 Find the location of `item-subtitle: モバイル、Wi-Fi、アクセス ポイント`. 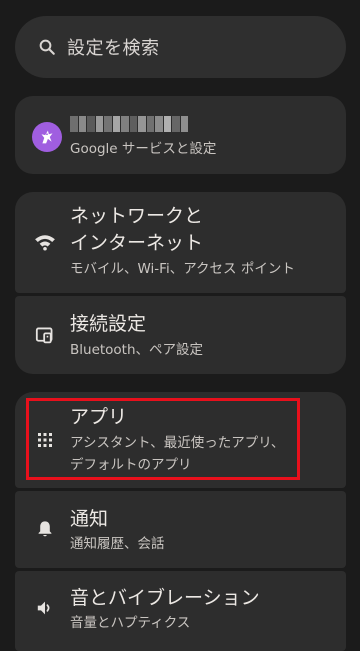

item-subtitle: モバイル、Wi-Fi、アクセス ポイント is located at coordinates (182, 269).